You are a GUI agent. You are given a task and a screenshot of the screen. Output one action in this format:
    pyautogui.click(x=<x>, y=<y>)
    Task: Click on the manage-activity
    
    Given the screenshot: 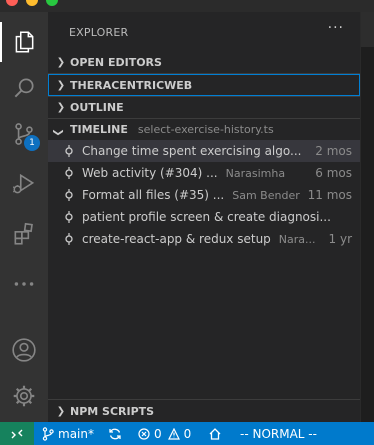 What is the action you would take?
    pyautogui.click(x=24, y=396)
    